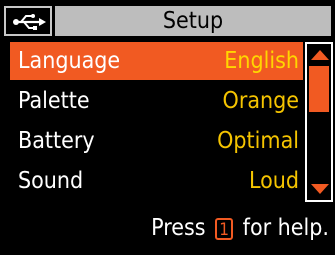 The image size is (335, 255). I want to click on title-bar: Setup, so click(193, 21).